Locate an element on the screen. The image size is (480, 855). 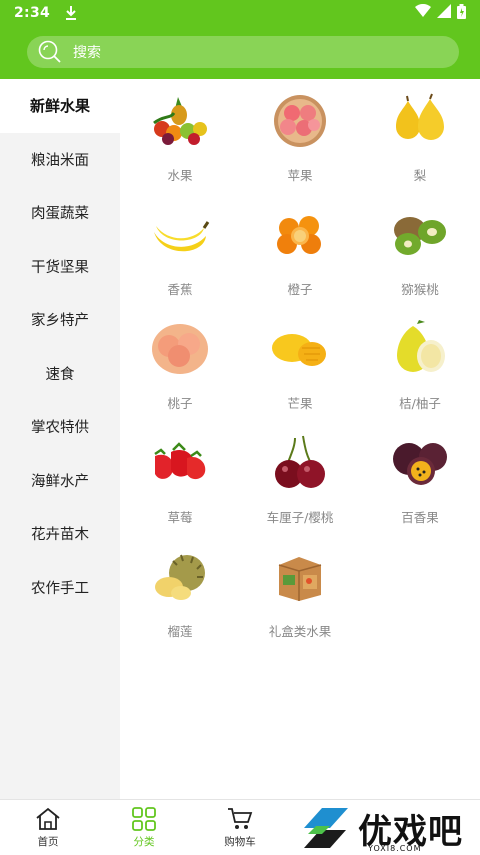
gift-box-icon is located at coordinates (300, 577).